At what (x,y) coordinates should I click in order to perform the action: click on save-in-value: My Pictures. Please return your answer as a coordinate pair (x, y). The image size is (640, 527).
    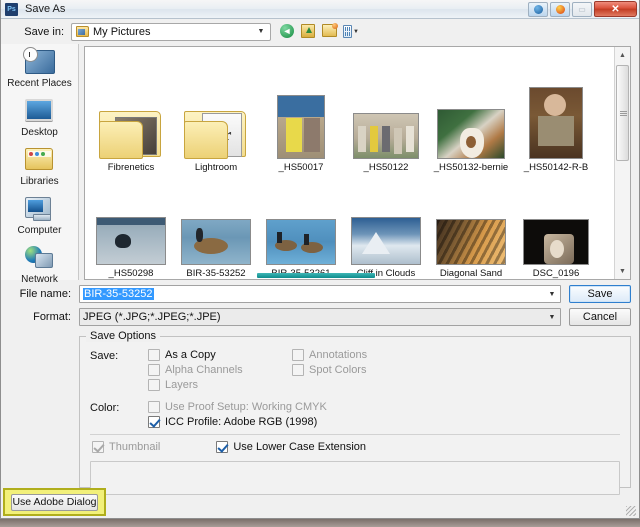
    Looking at the image, I should click on (122, 31).